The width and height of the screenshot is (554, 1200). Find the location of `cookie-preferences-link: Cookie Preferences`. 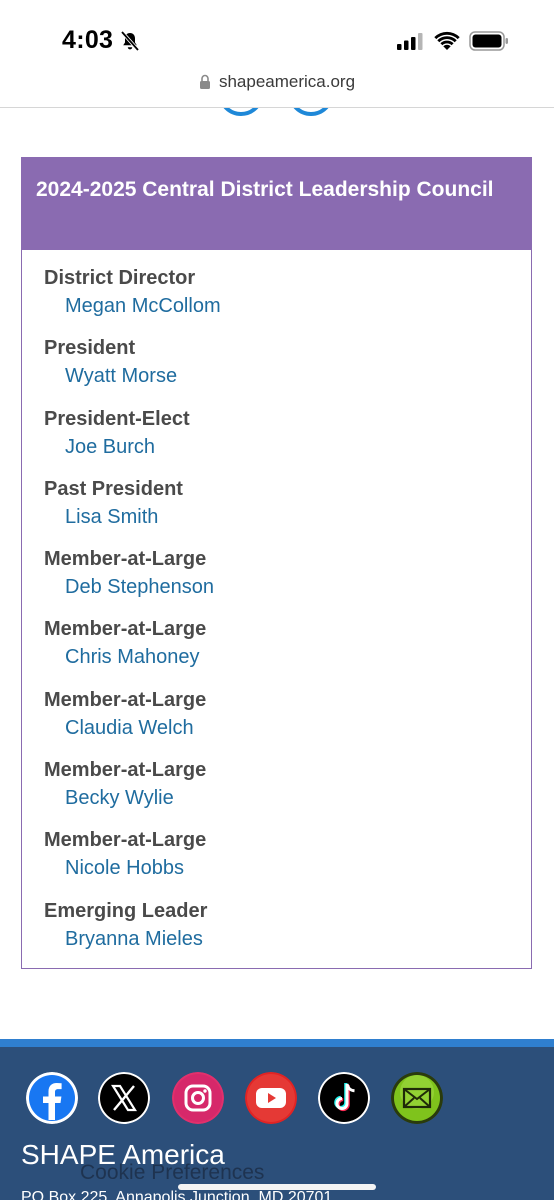

cookie-preferences-link: Cookie Preferences is located at coordinates (172, 1173).